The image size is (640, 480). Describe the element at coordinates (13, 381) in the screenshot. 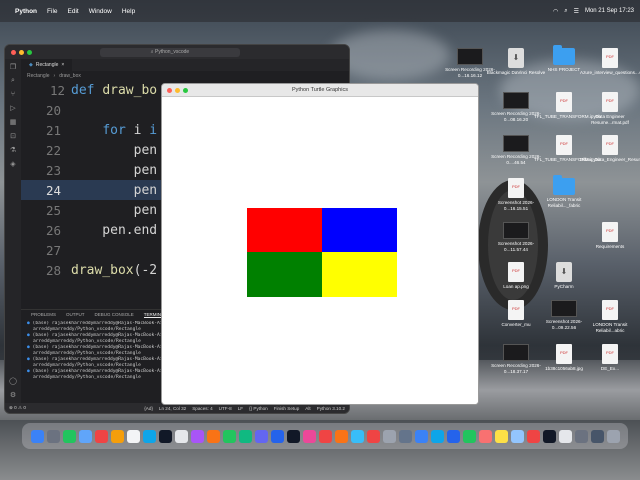

I see `account-icon: ◯` at that location.